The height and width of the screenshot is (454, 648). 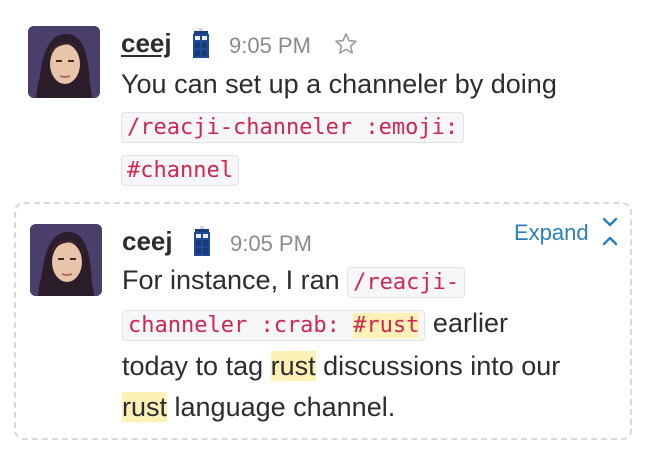 What do you see at coordinates (346, 44) in the screenshot?
I see `star-icon` at bounding box center [346, 44].